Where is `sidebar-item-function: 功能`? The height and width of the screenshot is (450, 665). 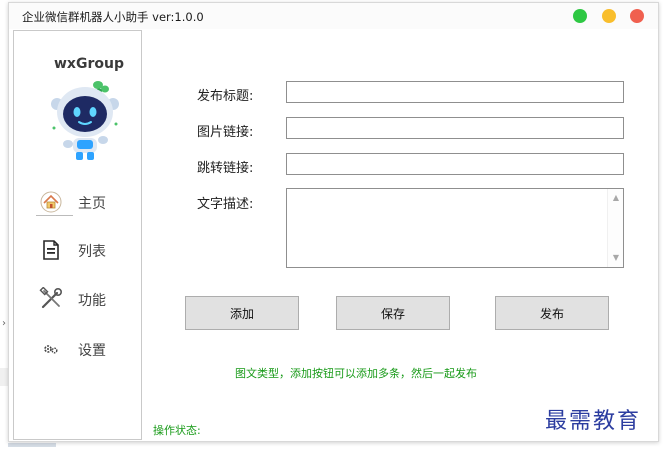 sidebar-item-function: 功能 is located at coordinates (78, 299).